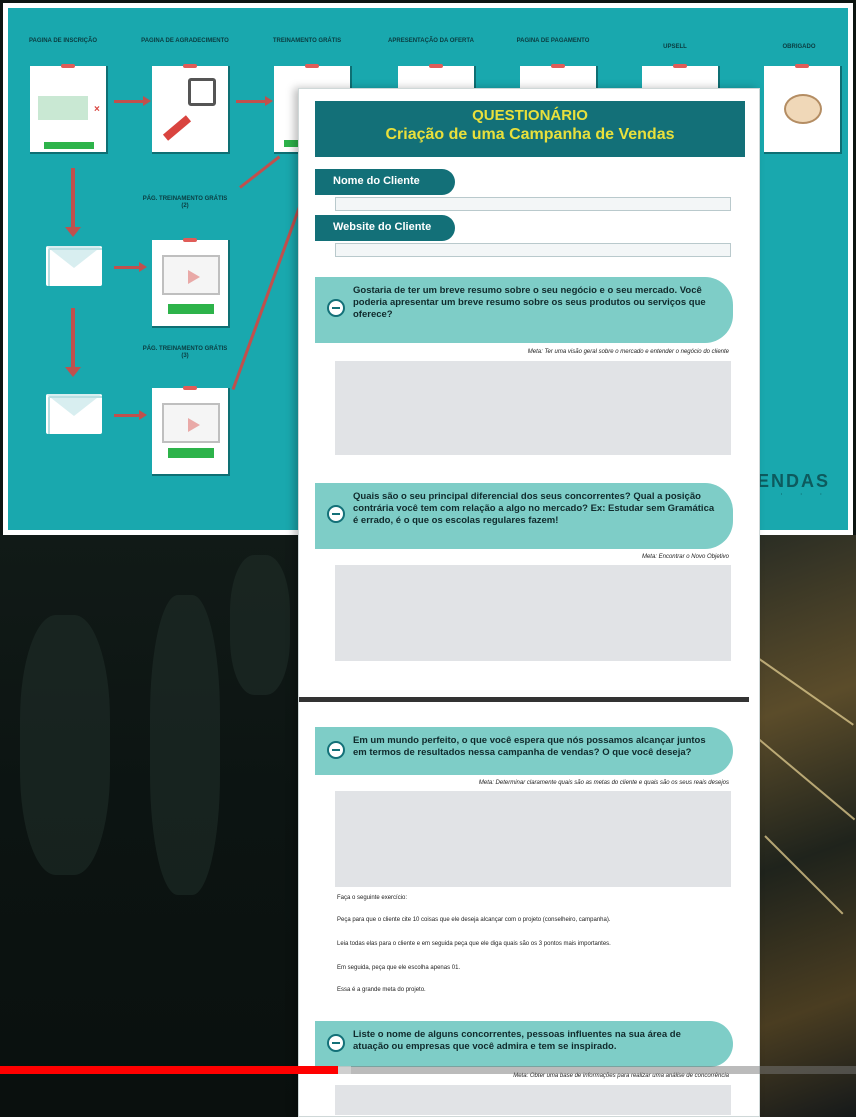  Describe the element at coordinates (307, 41) in the screenshot. I see `node-label: TREINAMENTO GRÁTIS` at that location.